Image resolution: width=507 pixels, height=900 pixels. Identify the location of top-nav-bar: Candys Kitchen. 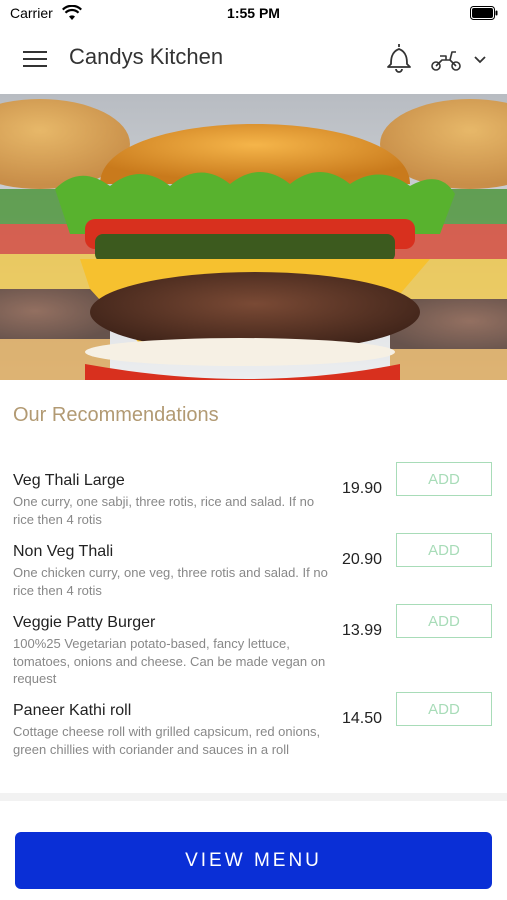
(253, 60).